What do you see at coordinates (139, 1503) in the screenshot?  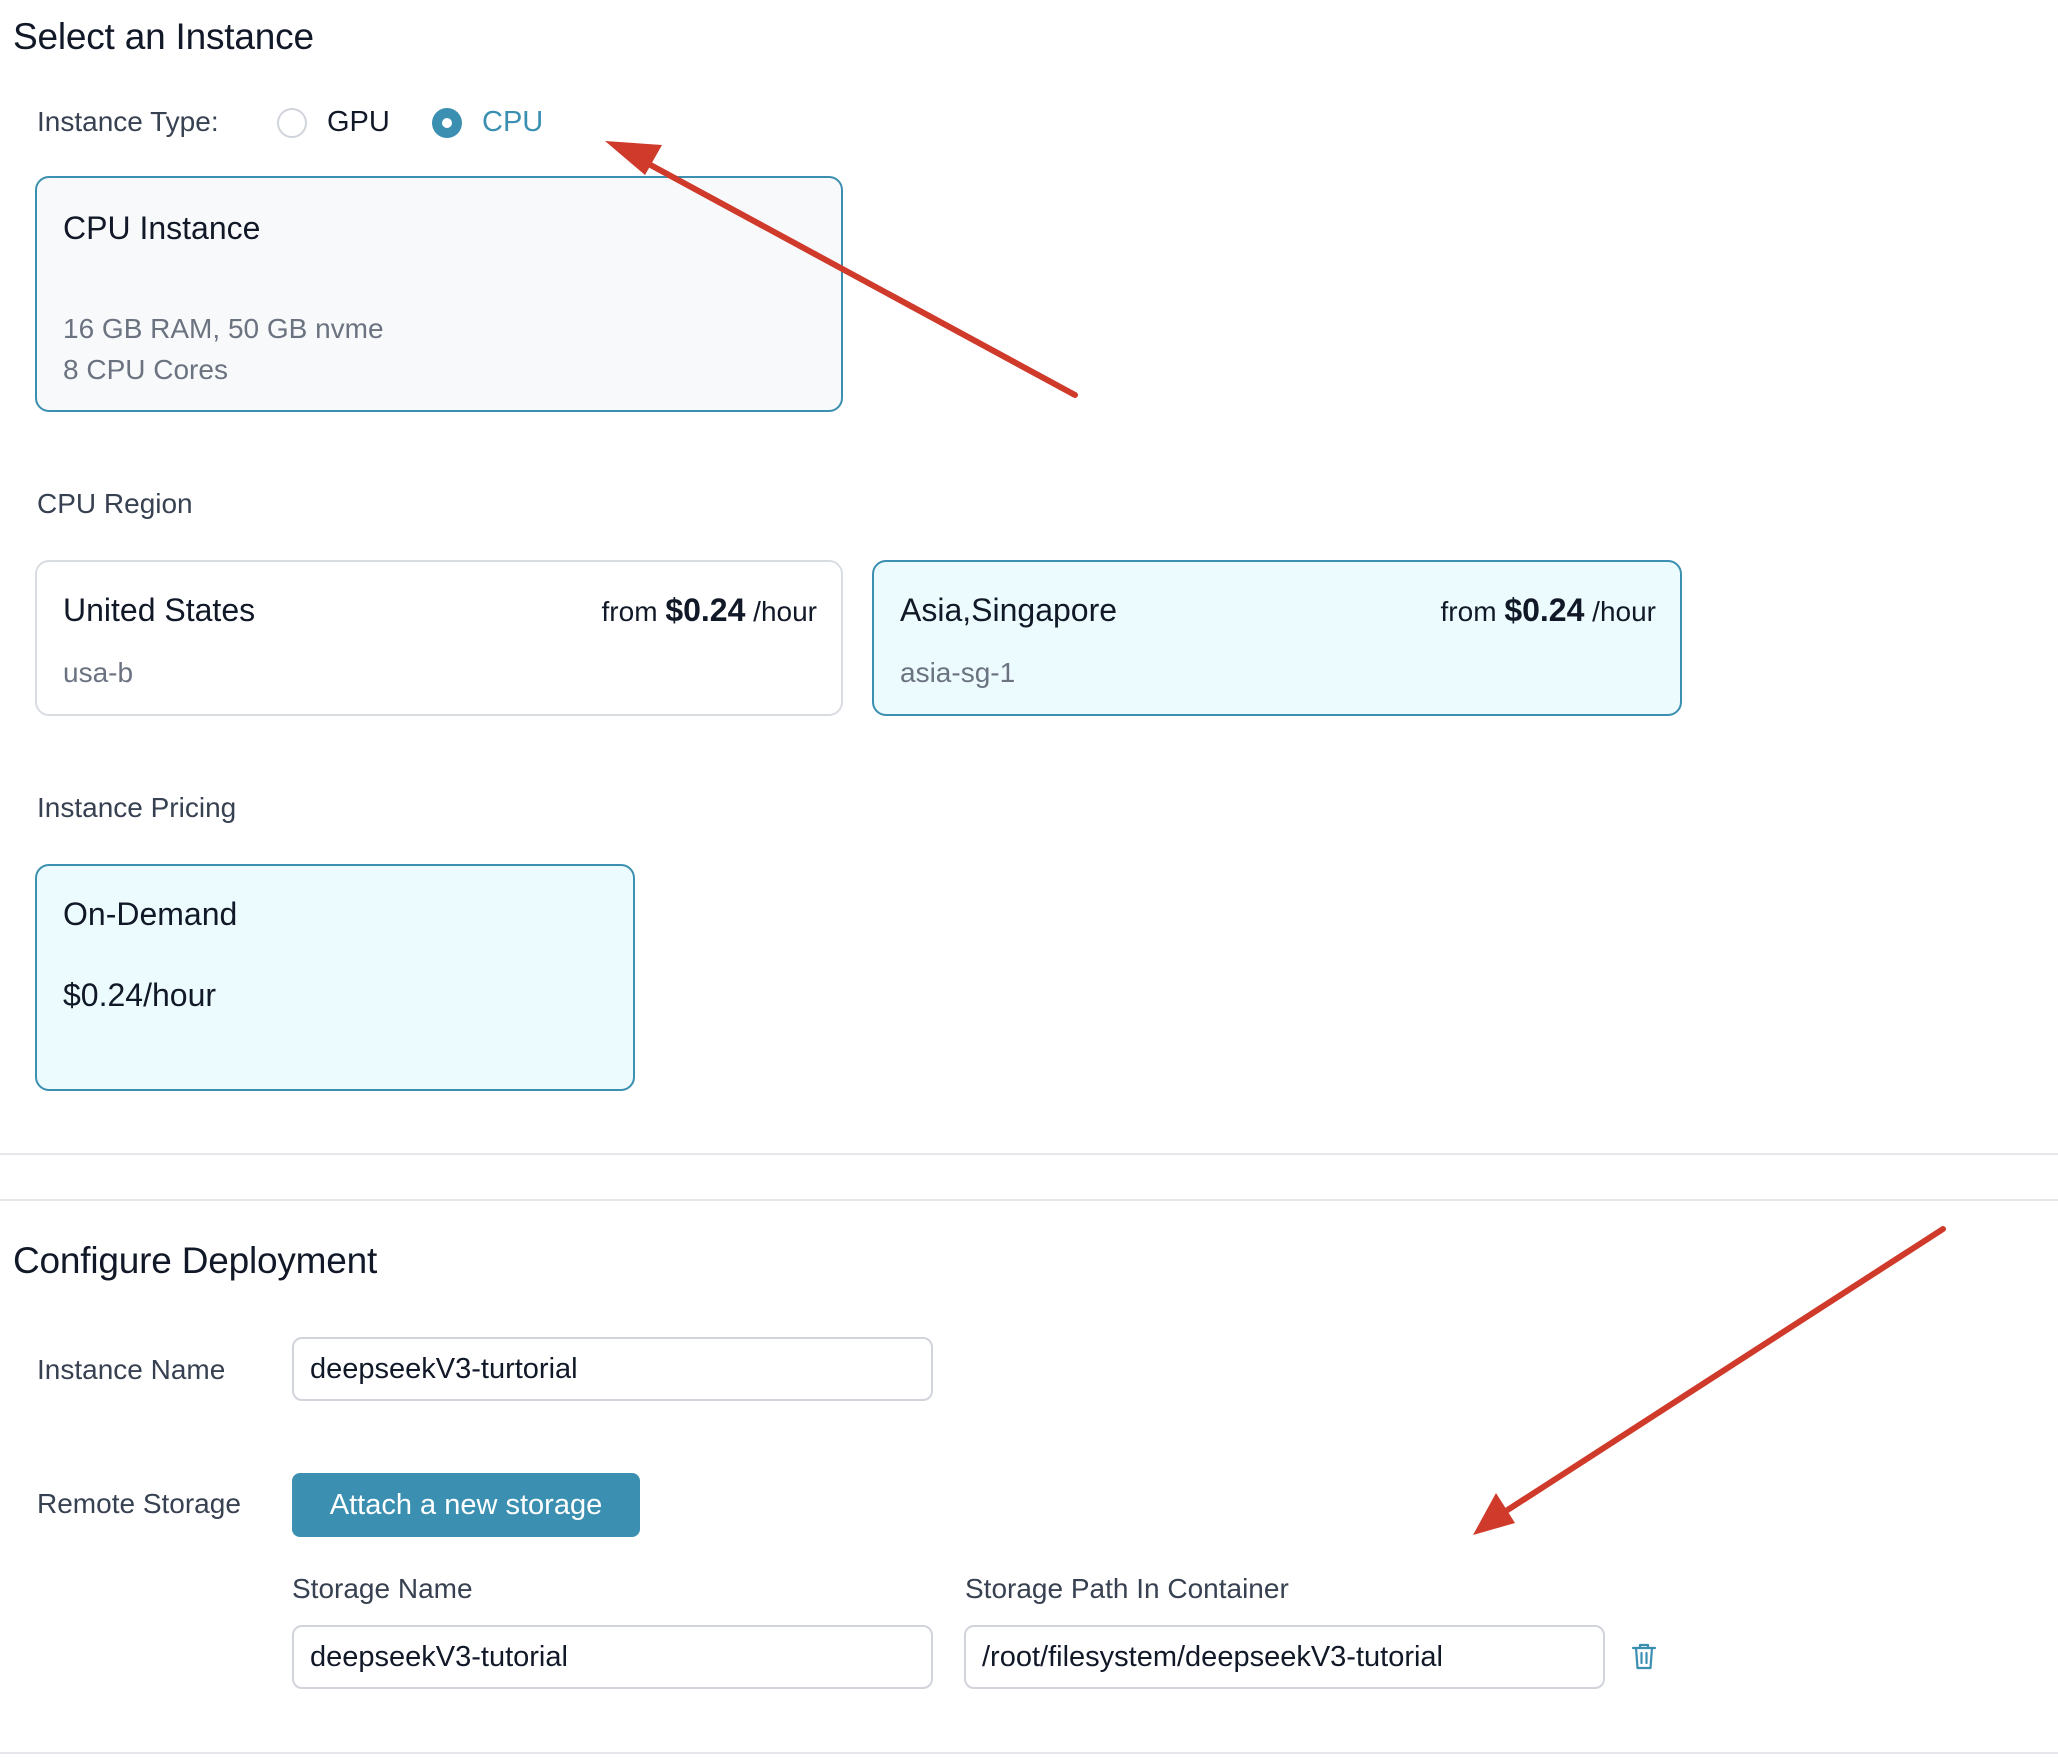 I see `remote-storage-label: Remote Storage` at bounding box center [139, 1503].